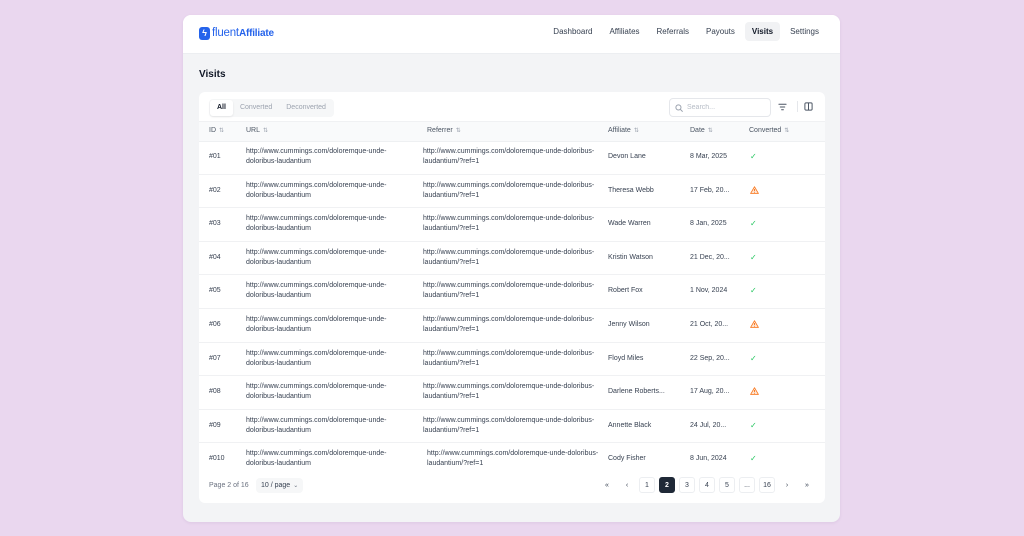  Describe the element at coordinates (807, 485) in the screenshot. I see `last-page-button: »` at that location.